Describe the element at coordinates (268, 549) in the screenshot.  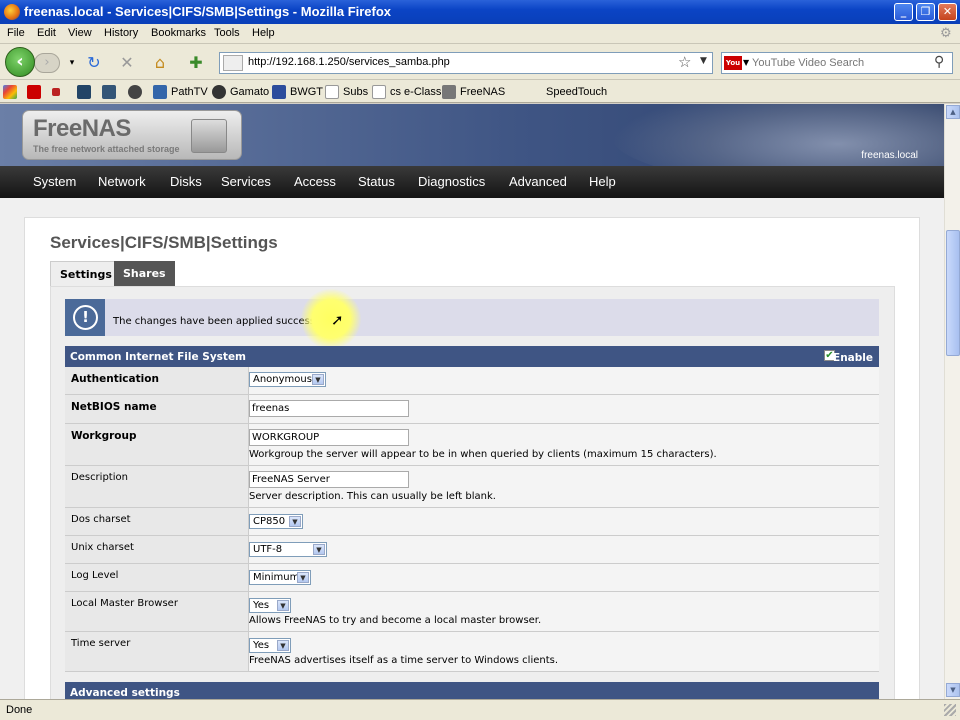
I see `unix-charset-value: UTF-8` at that location.